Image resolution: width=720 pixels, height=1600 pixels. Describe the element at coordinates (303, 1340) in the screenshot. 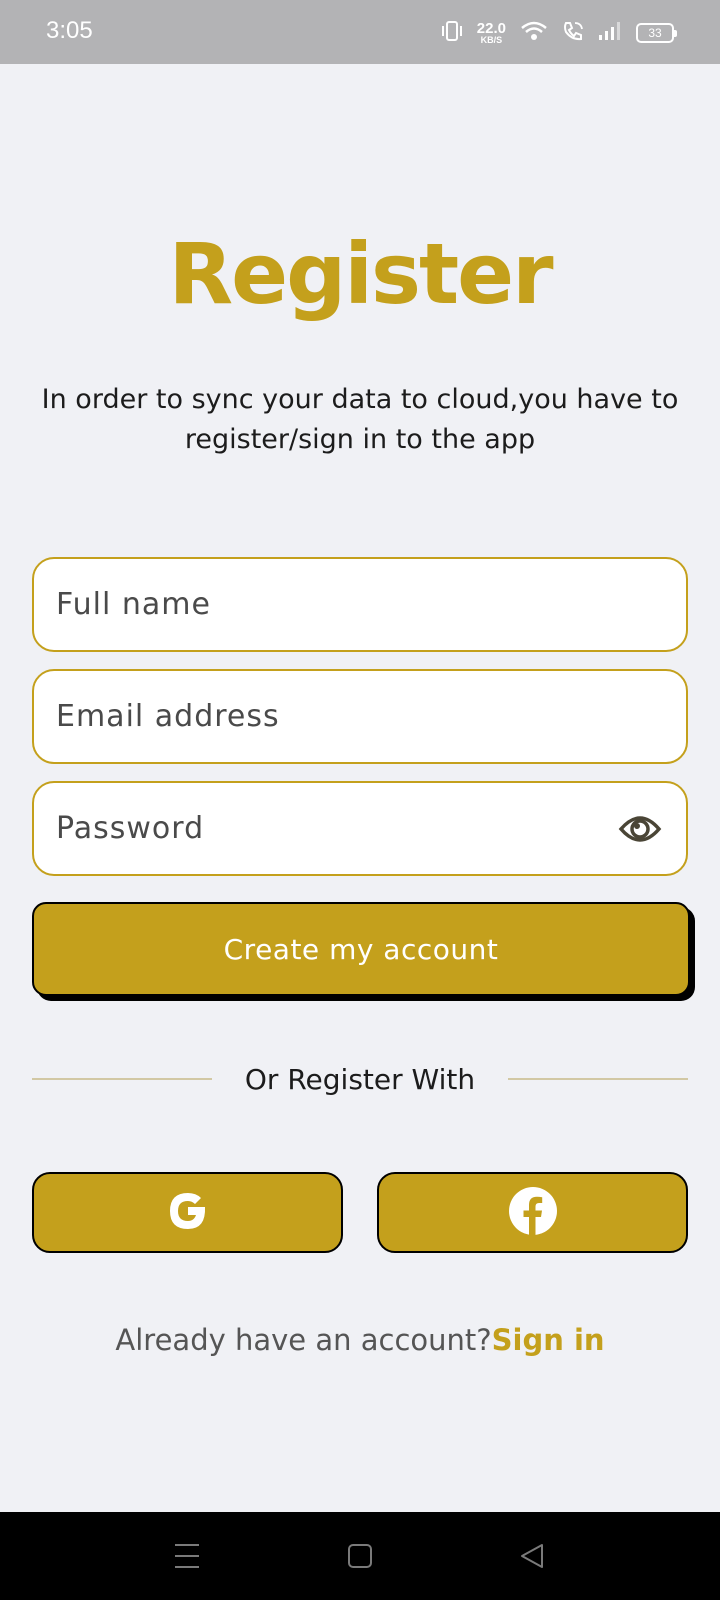

I see `signin-prompt: Already have an account?` at that location.